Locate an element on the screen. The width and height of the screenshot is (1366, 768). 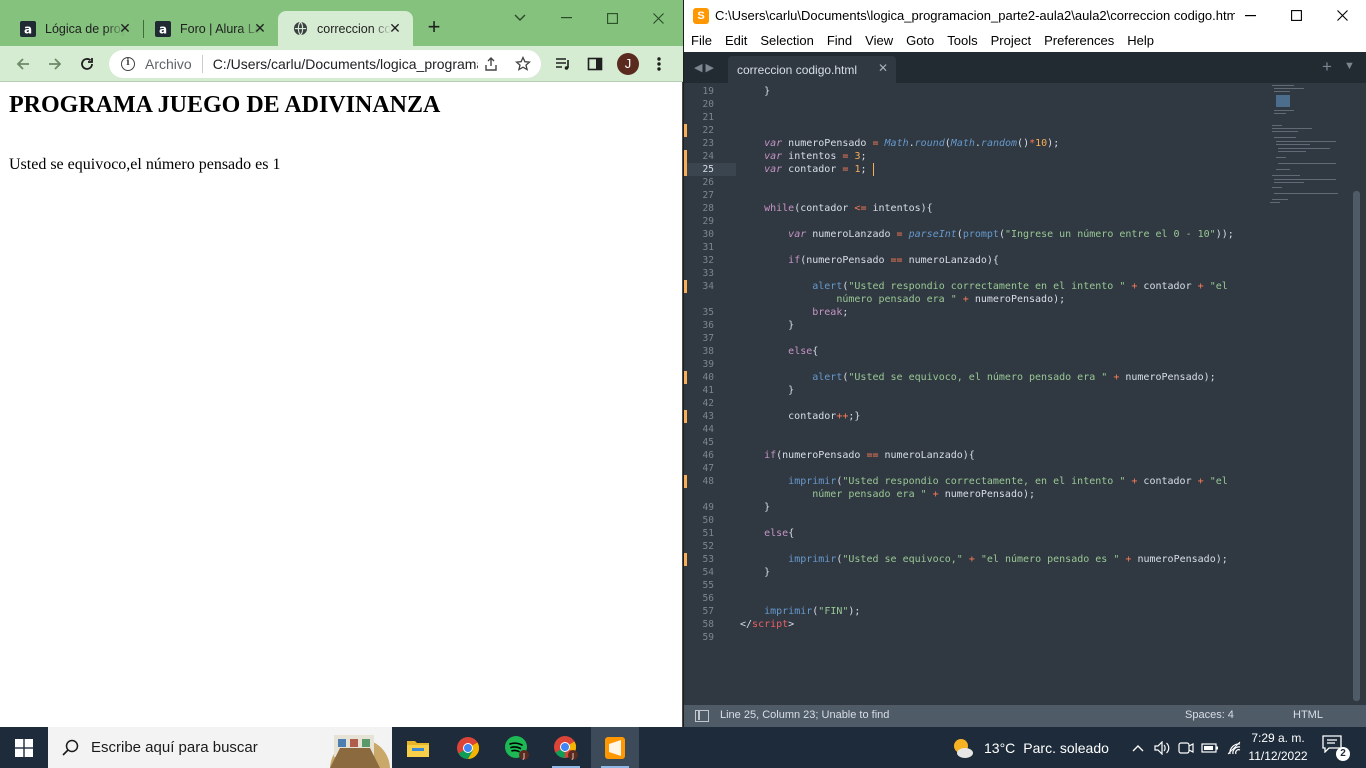
menu-goto: Goto is located at coordinates (919, 41).